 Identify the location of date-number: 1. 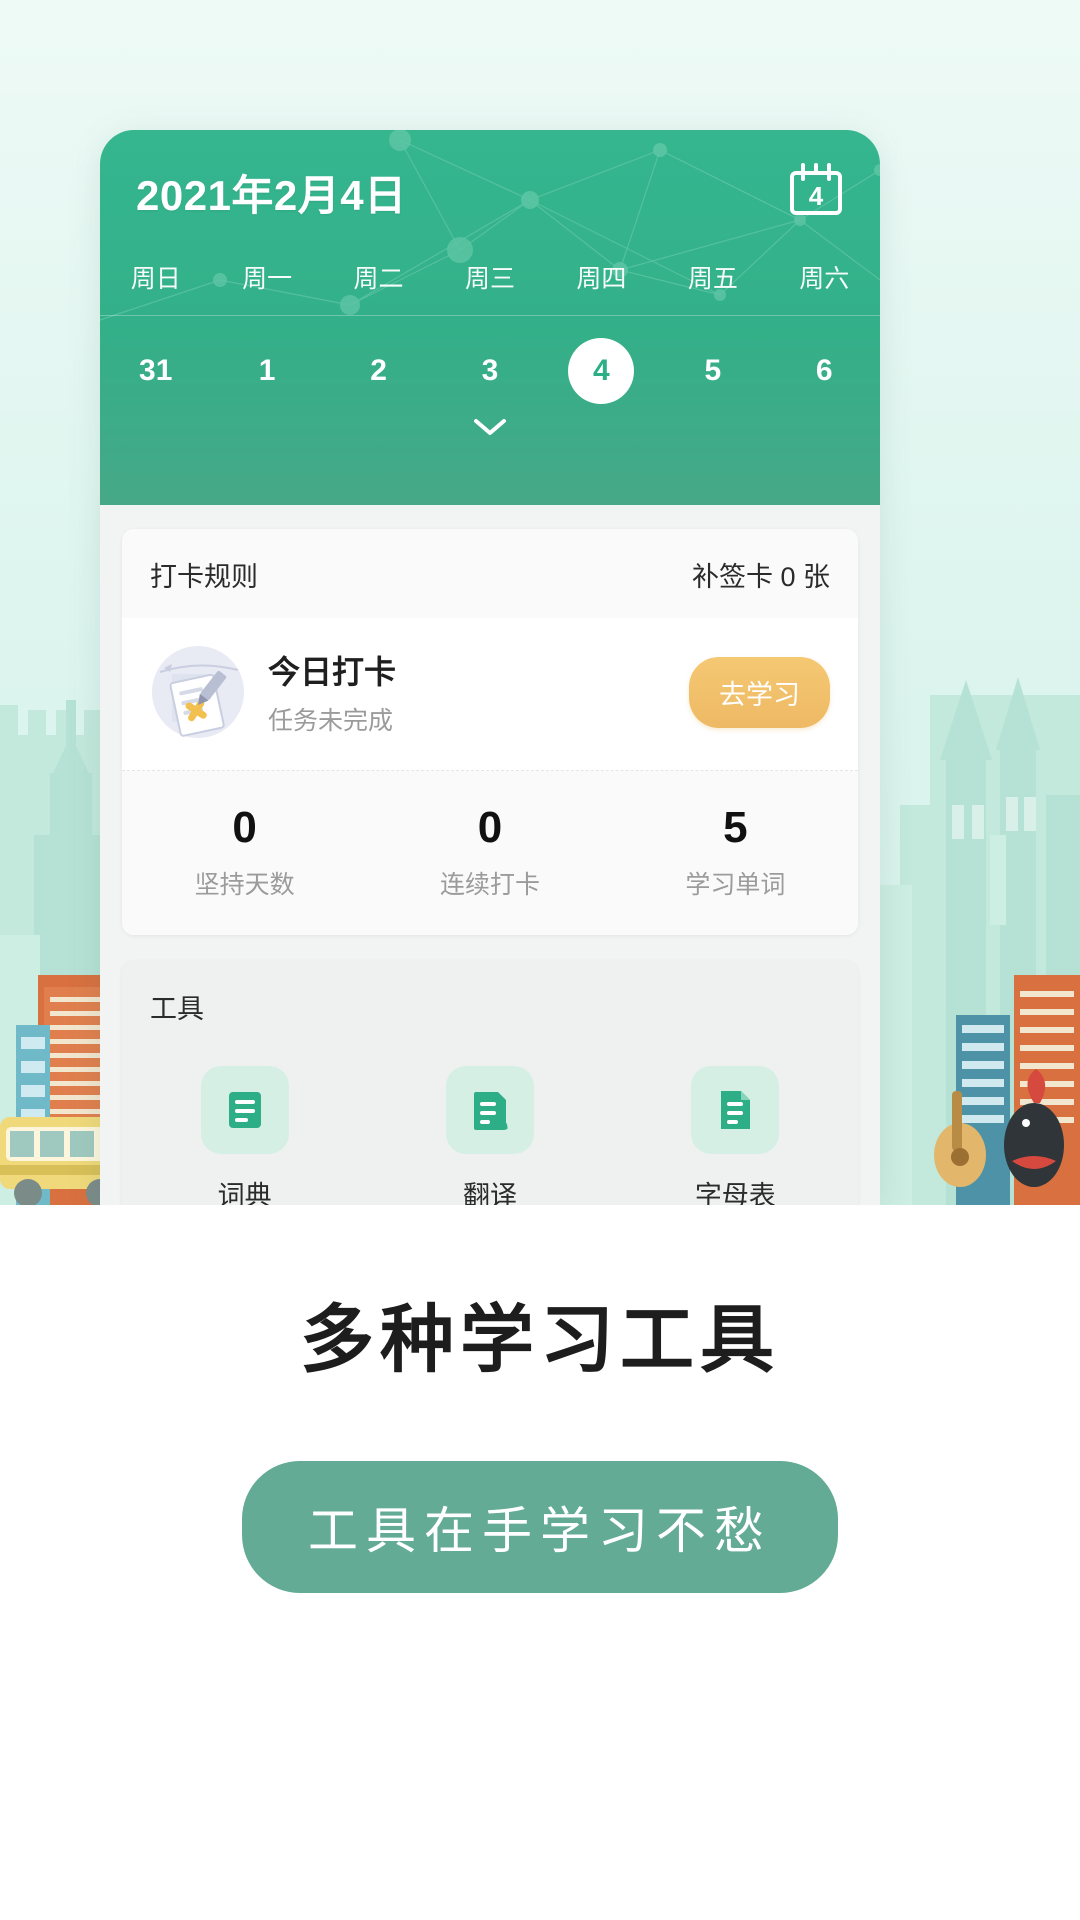
(267, 370).